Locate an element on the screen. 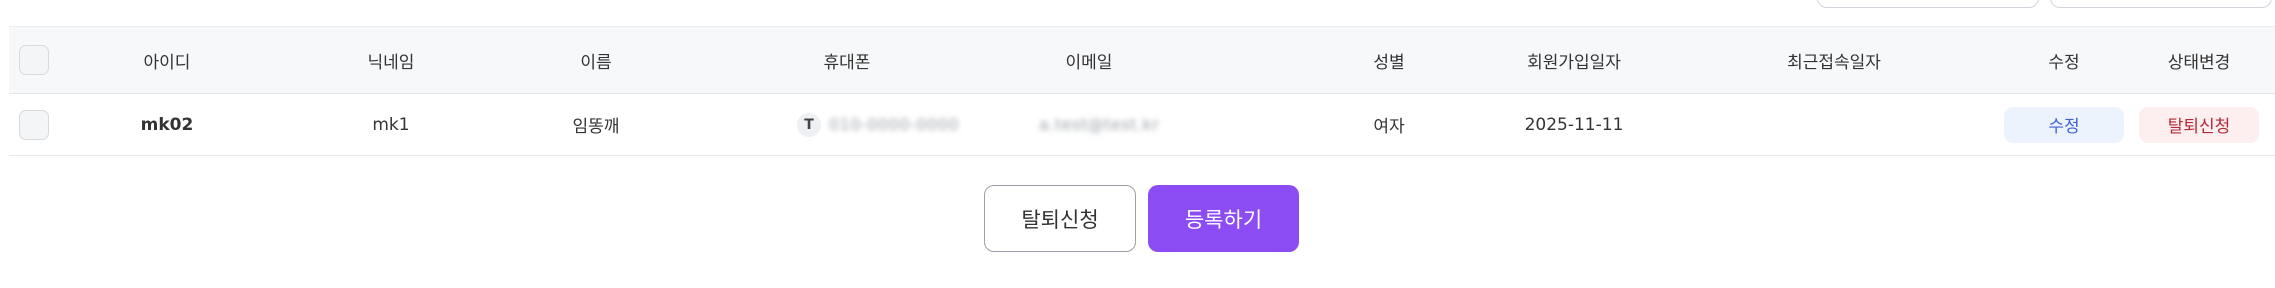 The image size is (2275, 288). withdraw-request-button: 탈퇴신청 is located at coordinates (2199, 124).